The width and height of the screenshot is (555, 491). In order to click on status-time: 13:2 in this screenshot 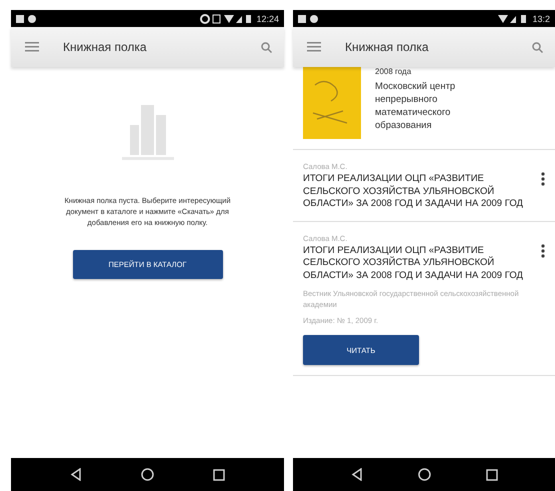, I will do `click(541, 19)`.